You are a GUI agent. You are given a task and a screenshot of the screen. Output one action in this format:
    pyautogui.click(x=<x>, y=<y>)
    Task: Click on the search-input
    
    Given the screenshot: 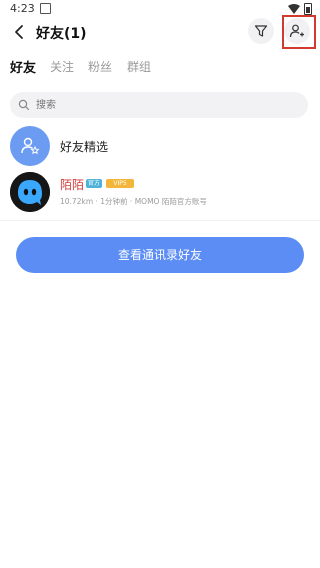 What is the action you would take?
    pyautogui.click(x=166, y=105)
    